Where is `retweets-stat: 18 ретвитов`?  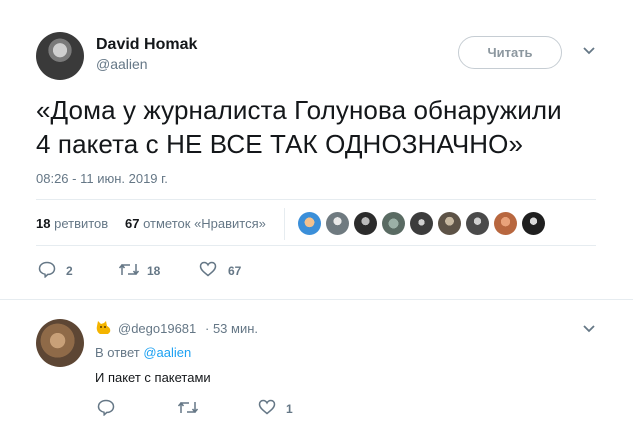 retweets-stat: 18 ретвитов is located at coordinates (72, 223).